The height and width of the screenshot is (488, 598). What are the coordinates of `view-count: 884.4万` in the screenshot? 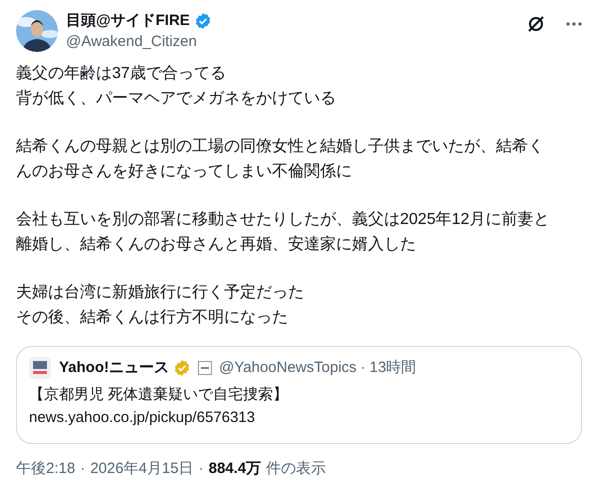 It's located at (235, 469).